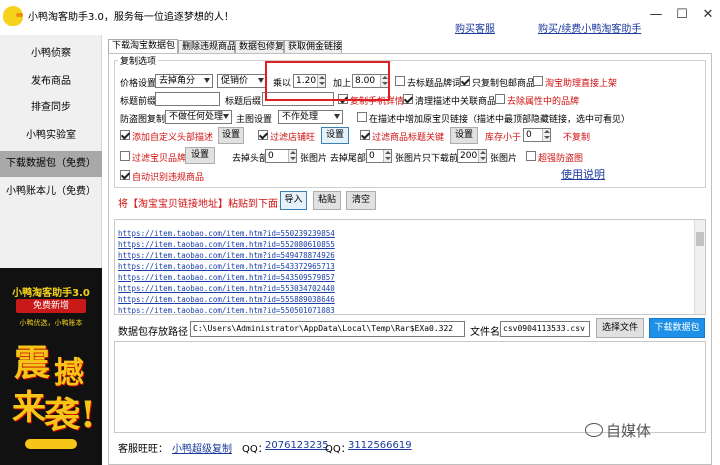  Describe the element at coordinates (200, 155) in the screenshot. I see `filter-brand-settings-button: 设置` at that location.